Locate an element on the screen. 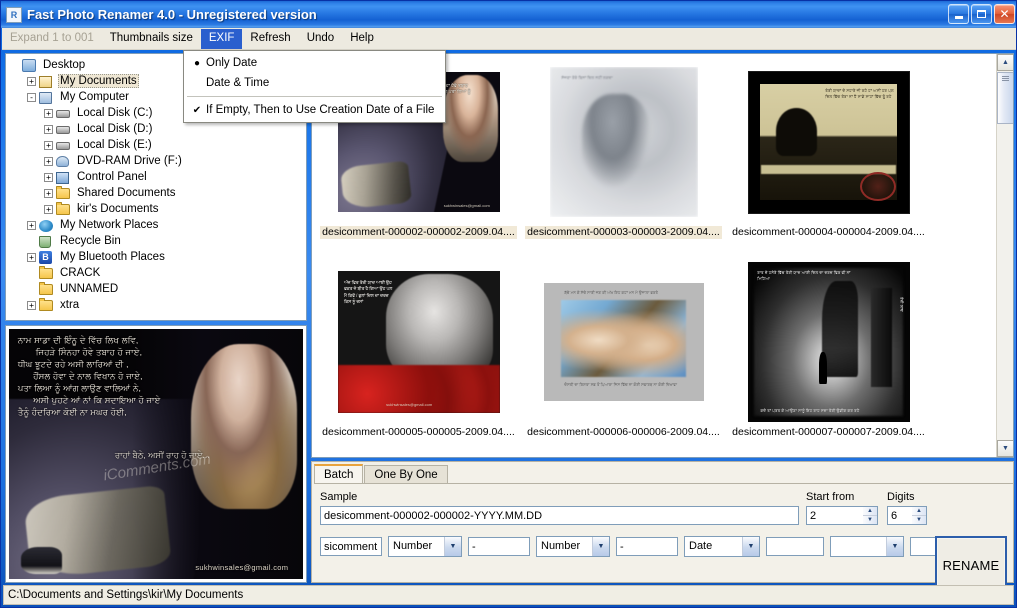  folder-icon-glyph is located at coordinates (46, 304).